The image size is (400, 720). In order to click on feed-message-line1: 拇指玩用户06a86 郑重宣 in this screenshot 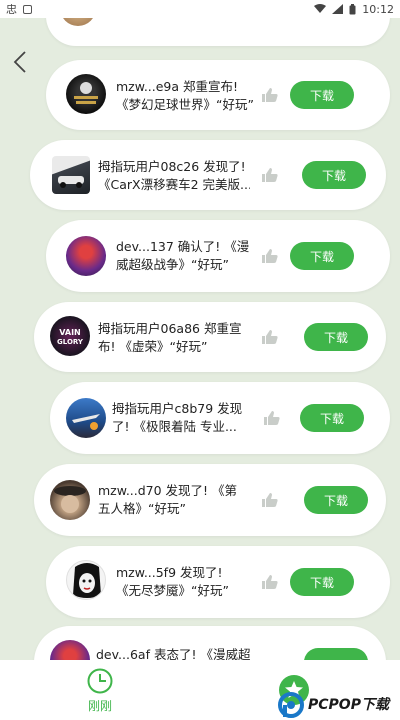, I will do `click(170, 328)`.